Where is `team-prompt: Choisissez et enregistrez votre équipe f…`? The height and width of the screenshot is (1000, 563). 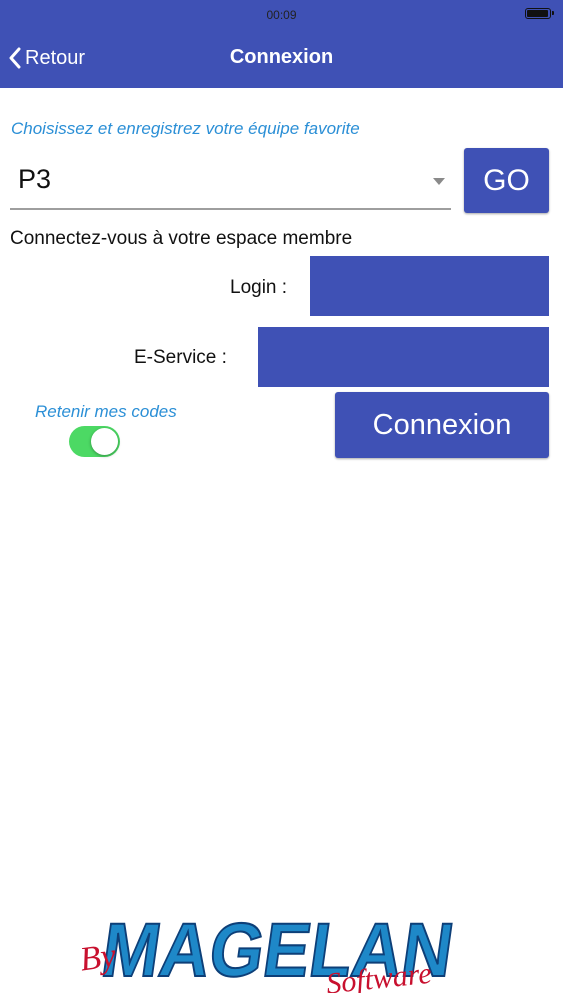
team-prompt: Choisissez et enregistrez votre équipe f… is located at coordinates (185, 128).